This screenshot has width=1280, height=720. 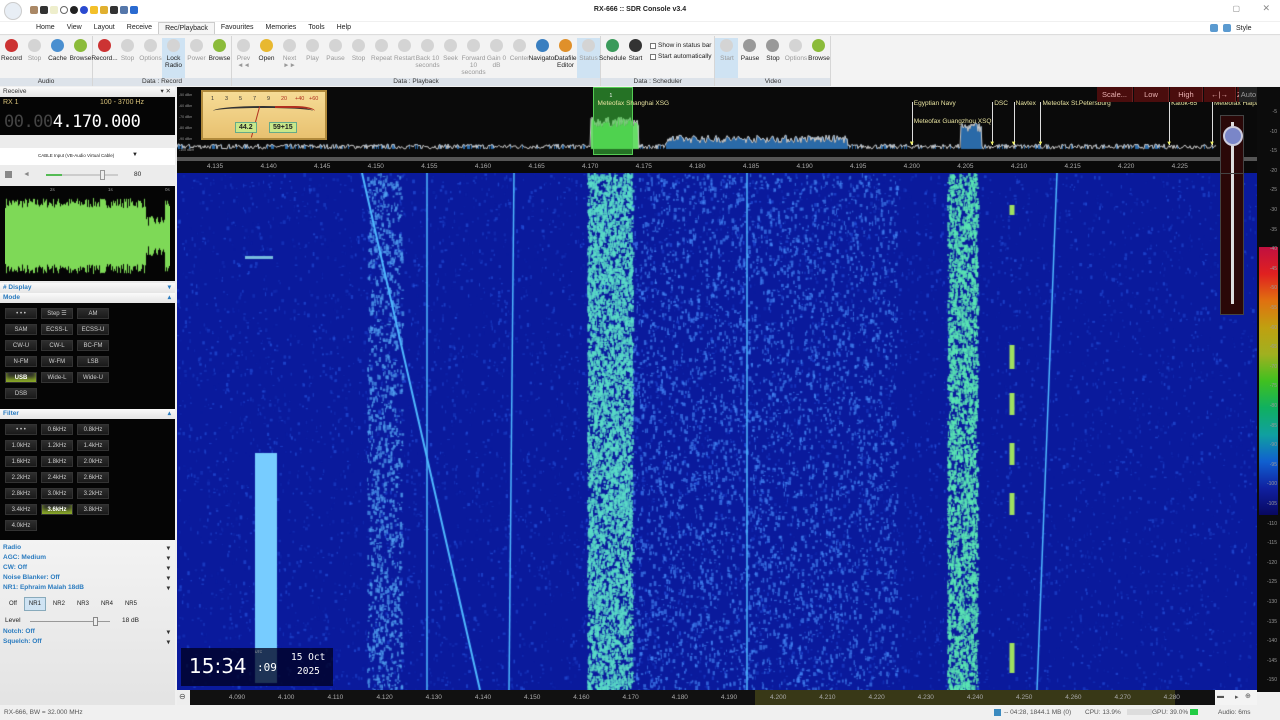 What do you see at coordinates (1220, 94) in the screenshot?
I see `spectrum-control-pan: ←|→` at bounding box center [1220, 94].